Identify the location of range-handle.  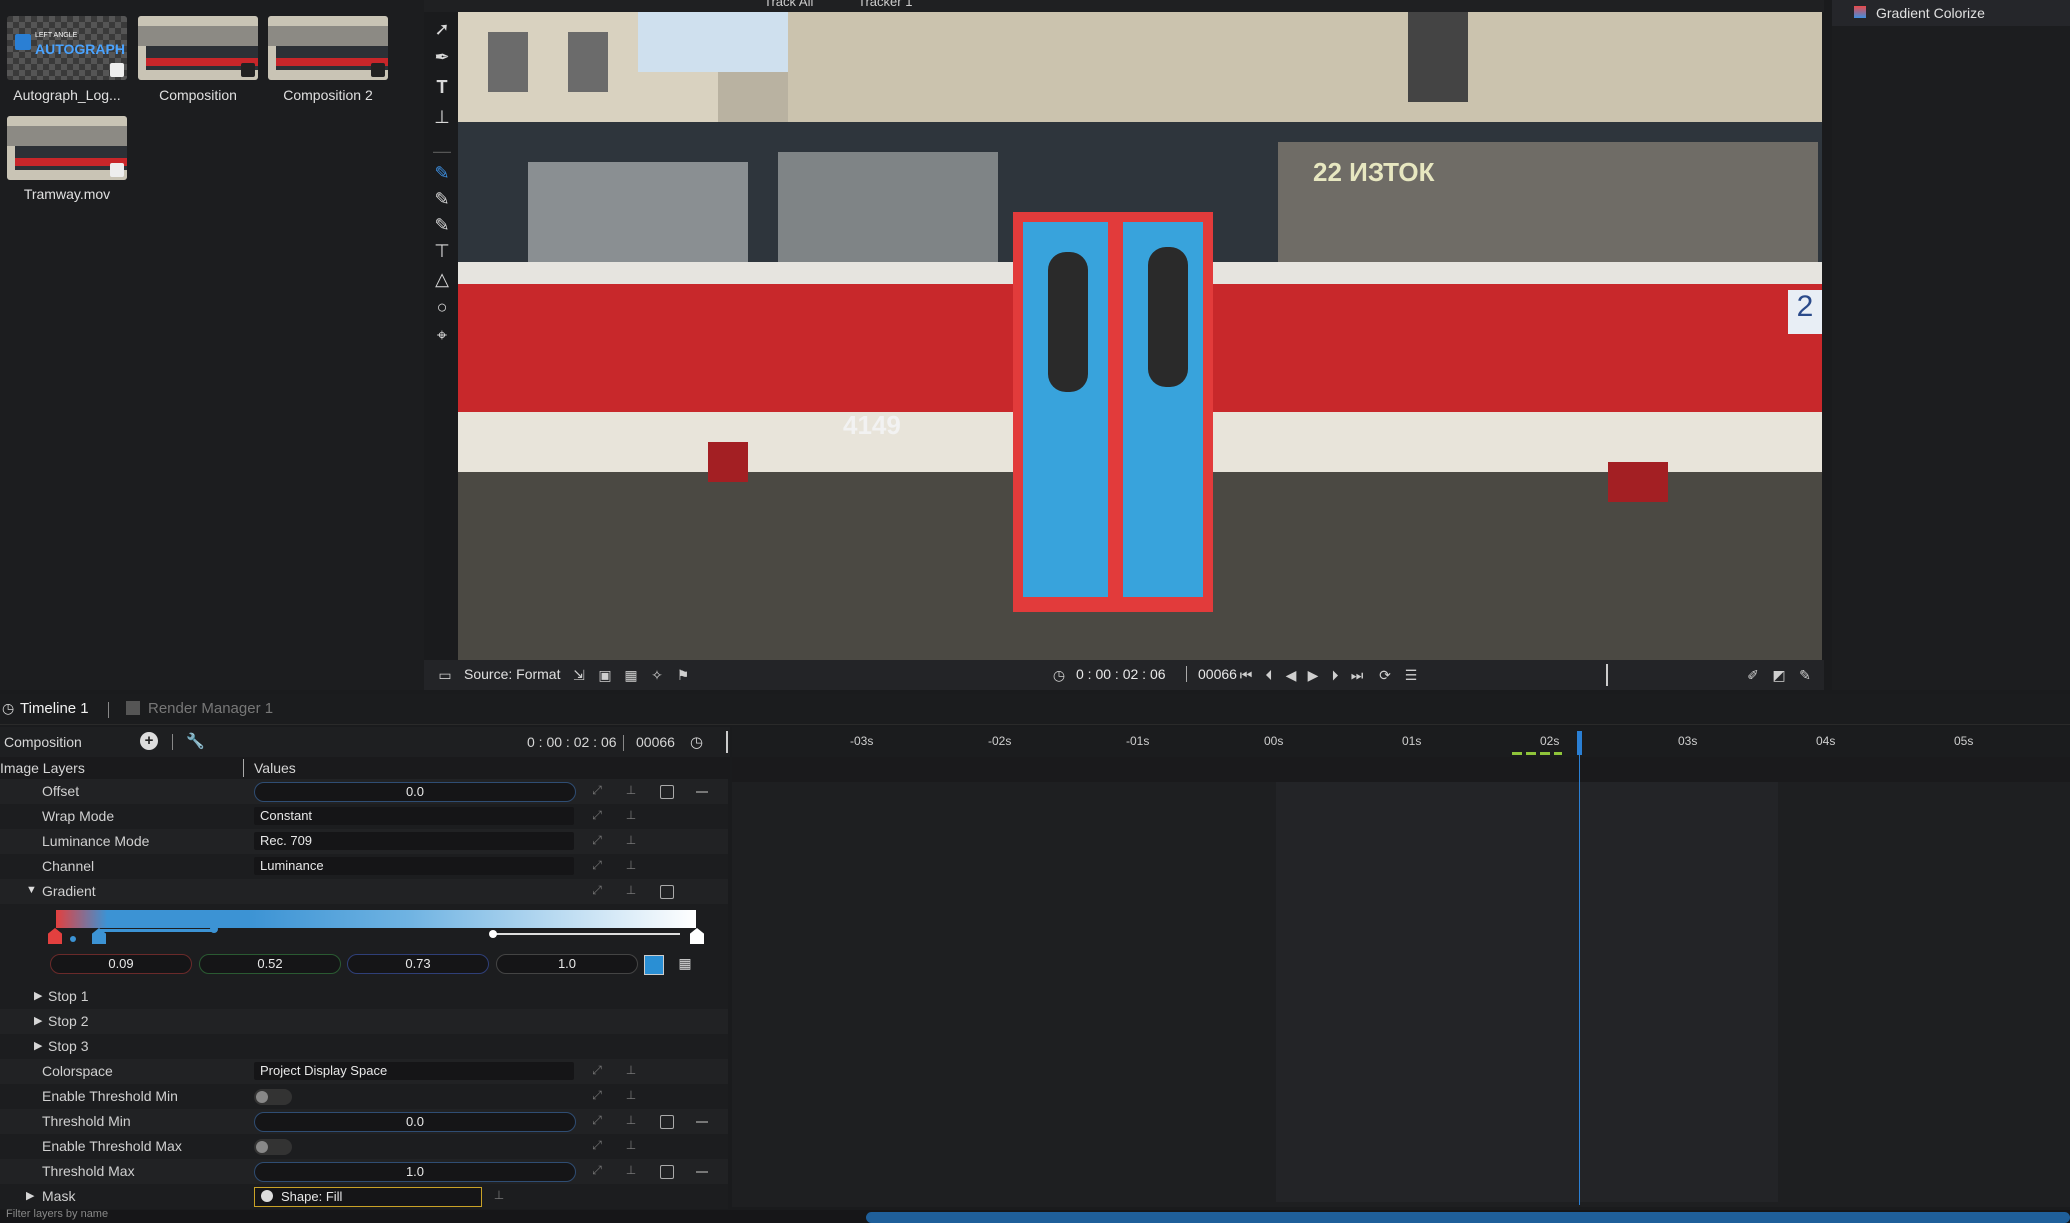
(214, 929).